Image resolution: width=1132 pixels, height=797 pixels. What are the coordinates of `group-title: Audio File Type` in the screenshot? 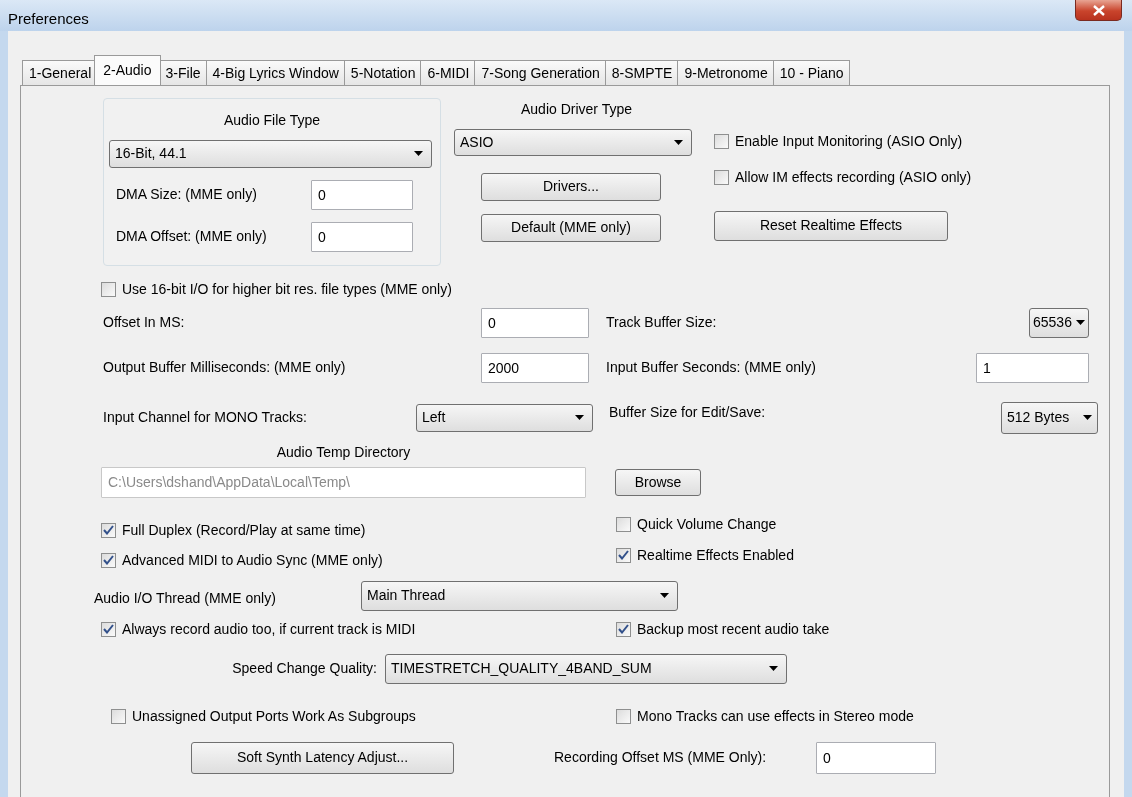 It's located at (272, 120).